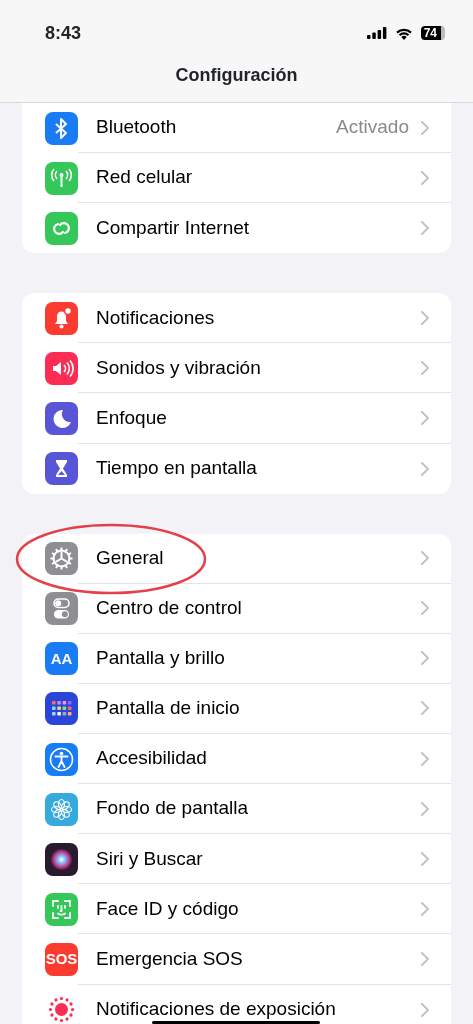  Describe the element at coordinates (169, 608) in the screenshot. I see `setting-label: Centro de control` at that location.